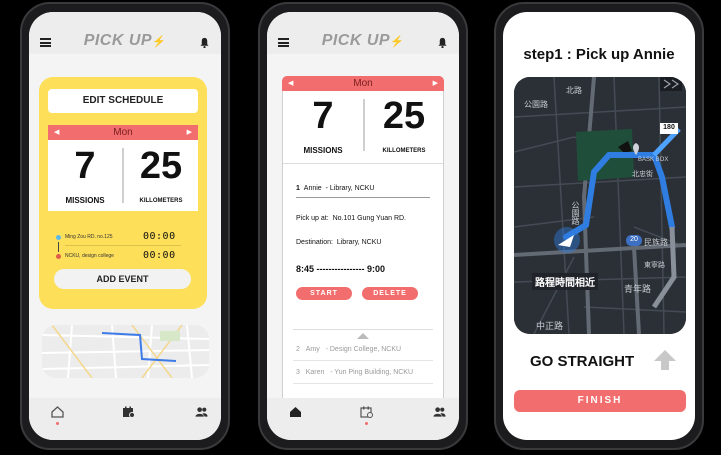 The image size is (721, 455). I want to click on map-label: BASK BOX, so click(653, 160).